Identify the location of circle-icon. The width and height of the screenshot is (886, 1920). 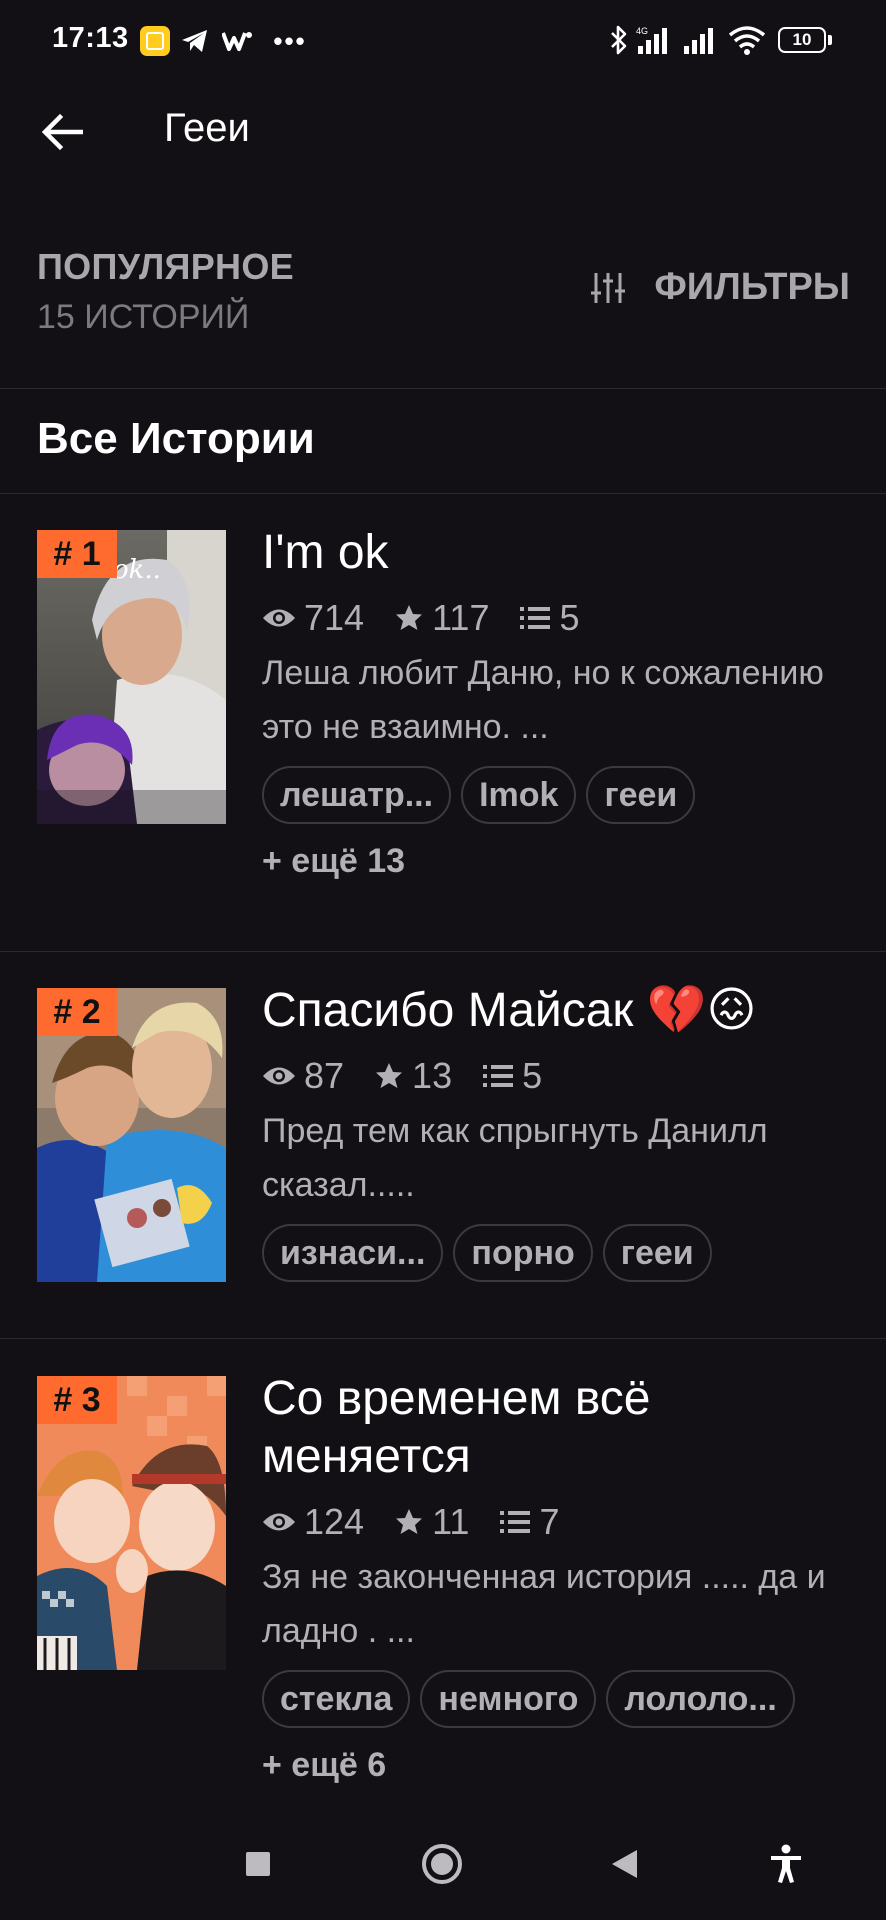
(442, 1864).